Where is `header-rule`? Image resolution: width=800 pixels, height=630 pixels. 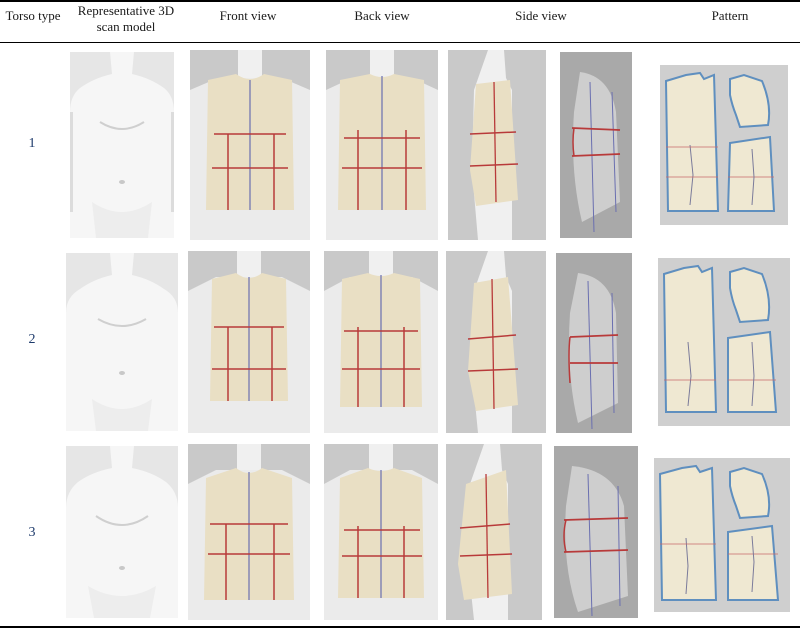
header-rule is located at coordinates (400, 42).